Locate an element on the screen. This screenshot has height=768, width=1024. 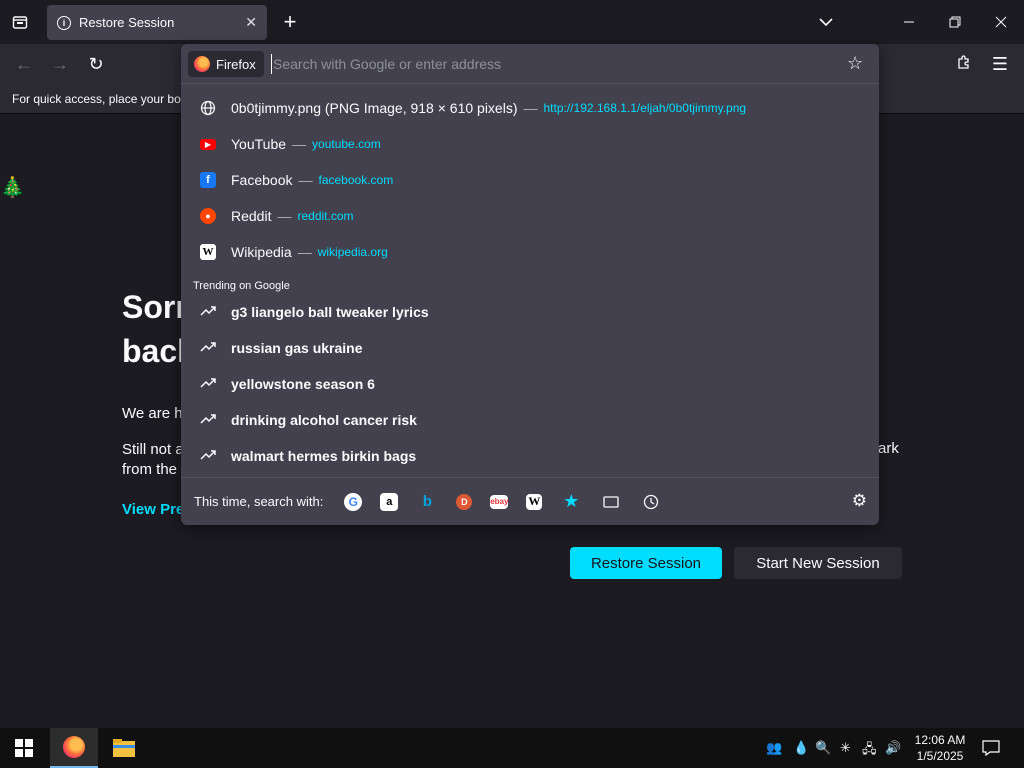
volume-icon: 🔊 is located at coordinates (893, 748).